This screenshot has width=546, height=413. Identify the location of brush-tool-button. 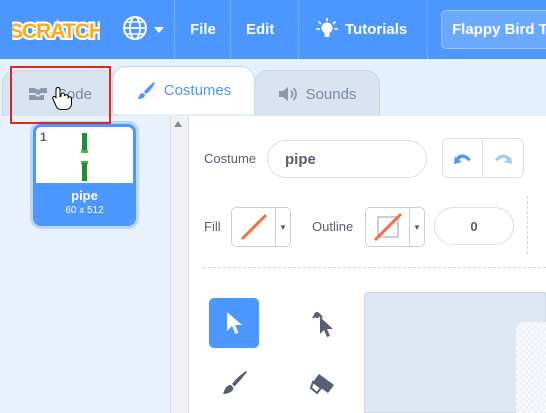
(234, 383).